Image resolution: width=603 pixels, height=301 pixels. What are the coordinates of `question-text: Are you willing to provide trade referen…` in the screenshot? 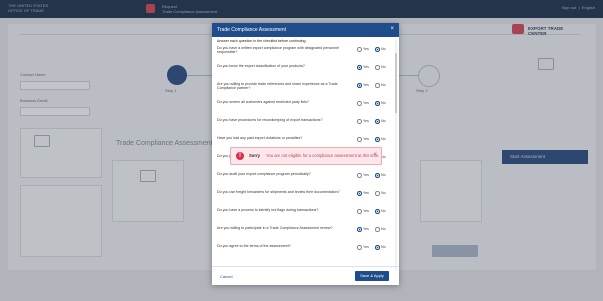 It's located at (277, 86).